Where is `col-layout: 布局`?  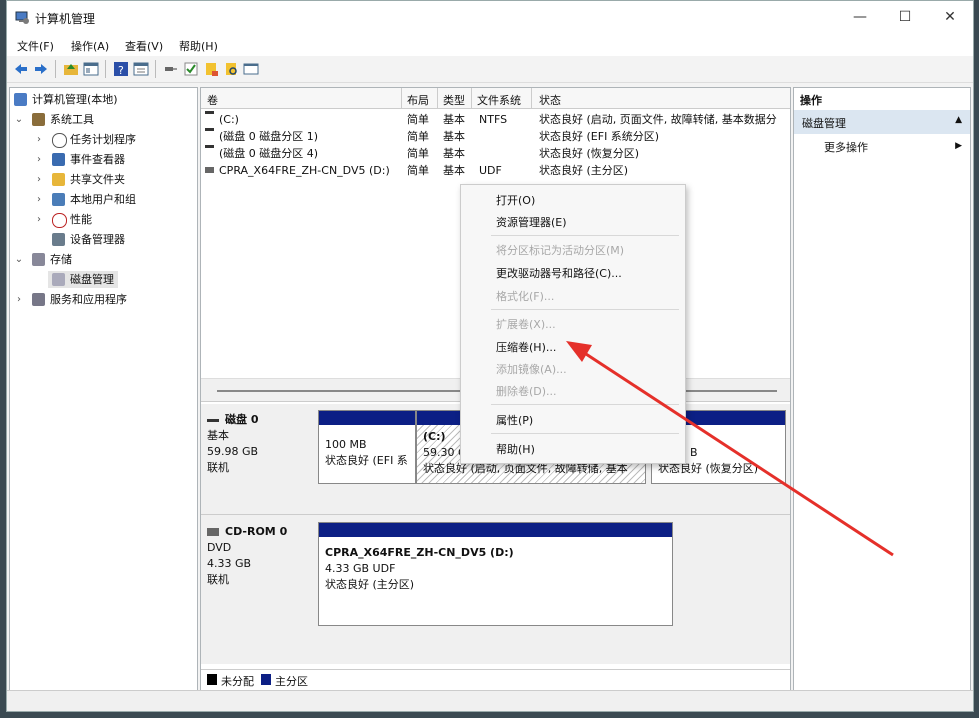
col-layout: 布局 is located at coordinates (418, 100).